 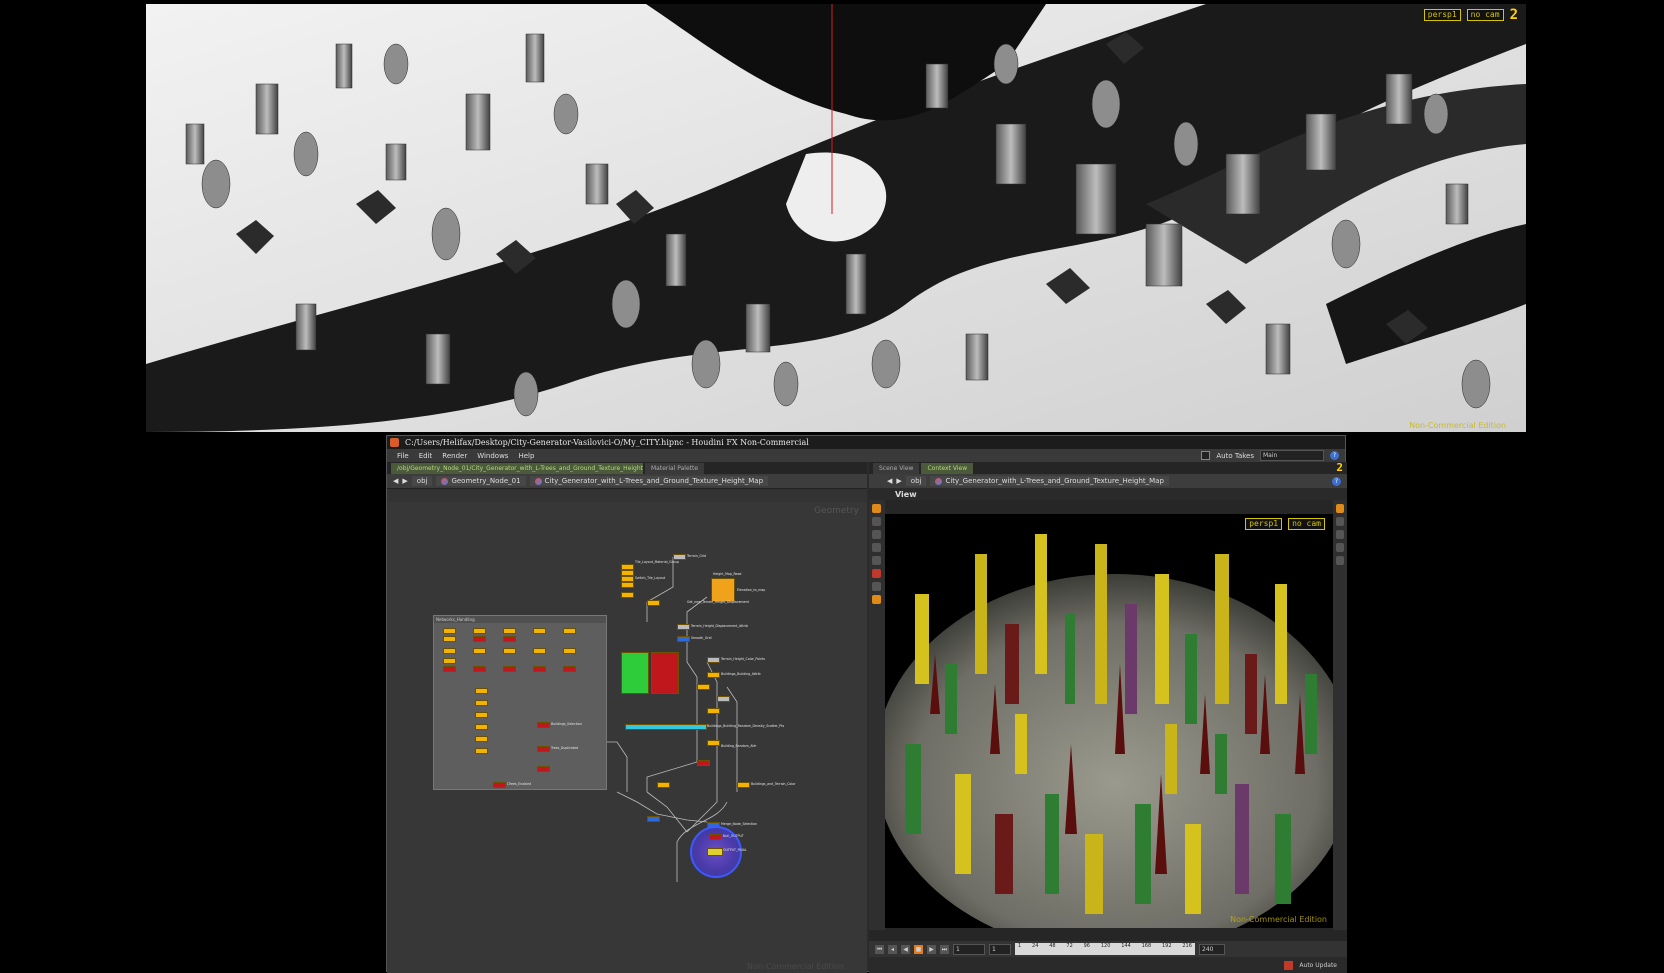 I want to click on tab-context-view: Context View, so click(x=947, y=468).